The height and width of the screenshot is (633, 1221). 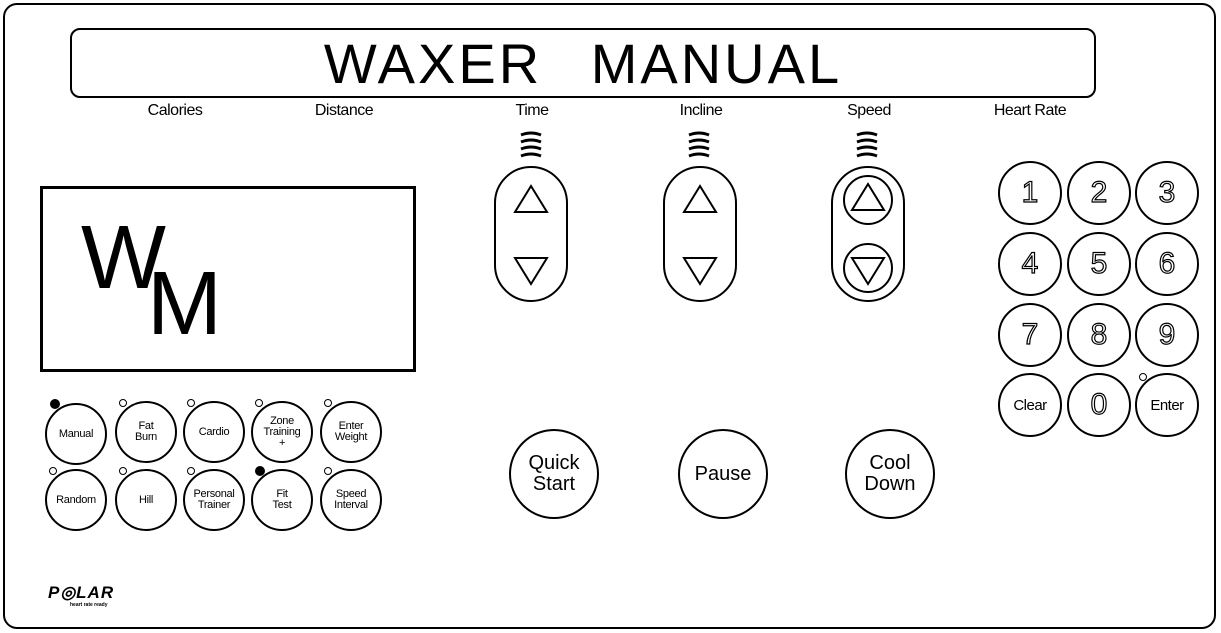 I want to click on program-hill-button: Hill, so click(x=146, y=500).